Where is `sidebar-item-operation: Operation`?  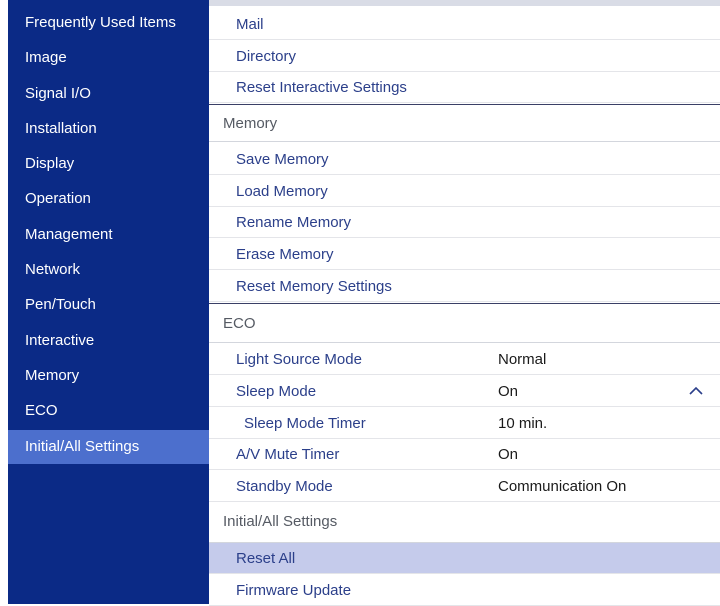
sidebar-item-operation: Operation is located at coordinates (108, 199).